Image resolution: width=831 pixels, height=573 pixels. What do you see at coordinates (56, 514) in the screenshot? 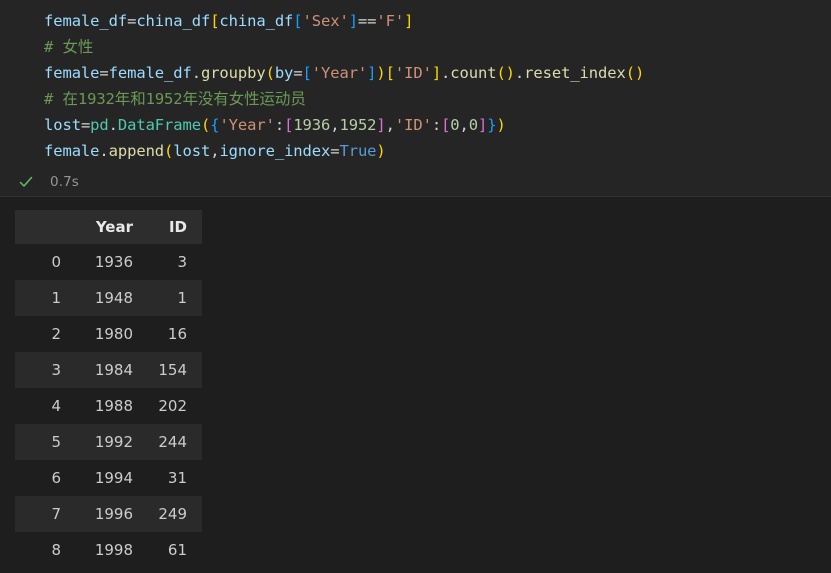
I see `cell-index: 7` at bounding box center [56, 514].